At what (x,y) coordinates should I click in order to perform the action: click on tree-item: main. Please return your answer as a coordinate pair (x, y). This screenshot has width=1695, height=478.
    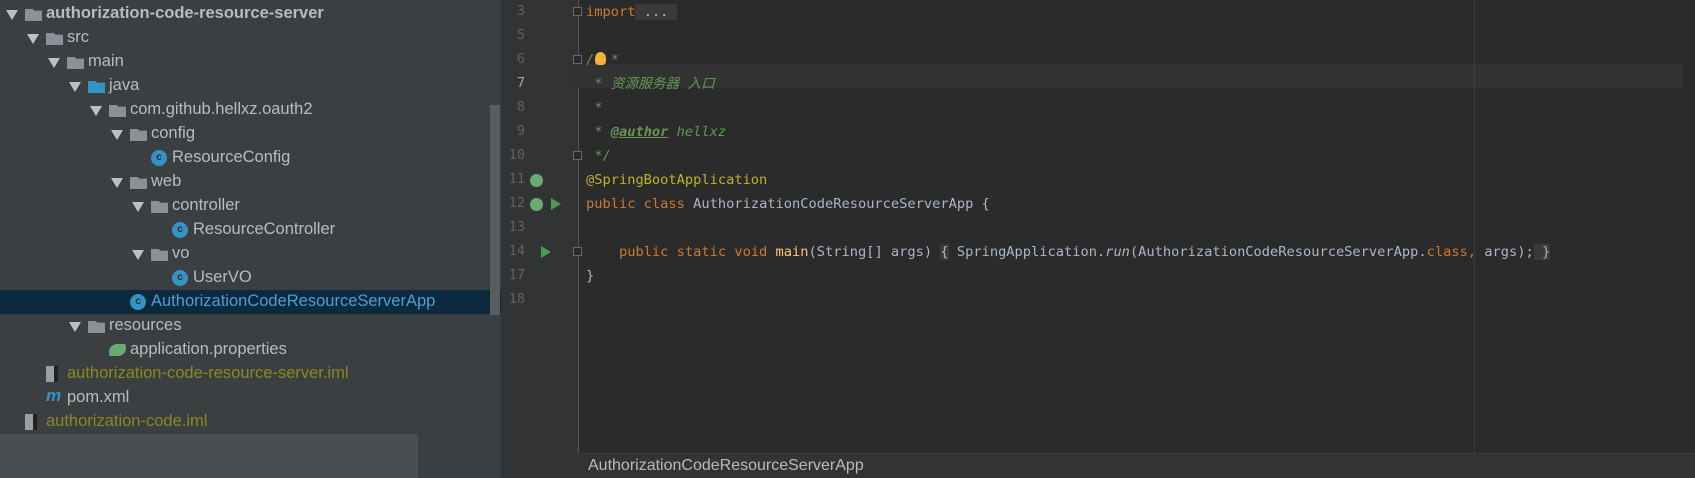
    Looking at the image, I should click on (250, 62).